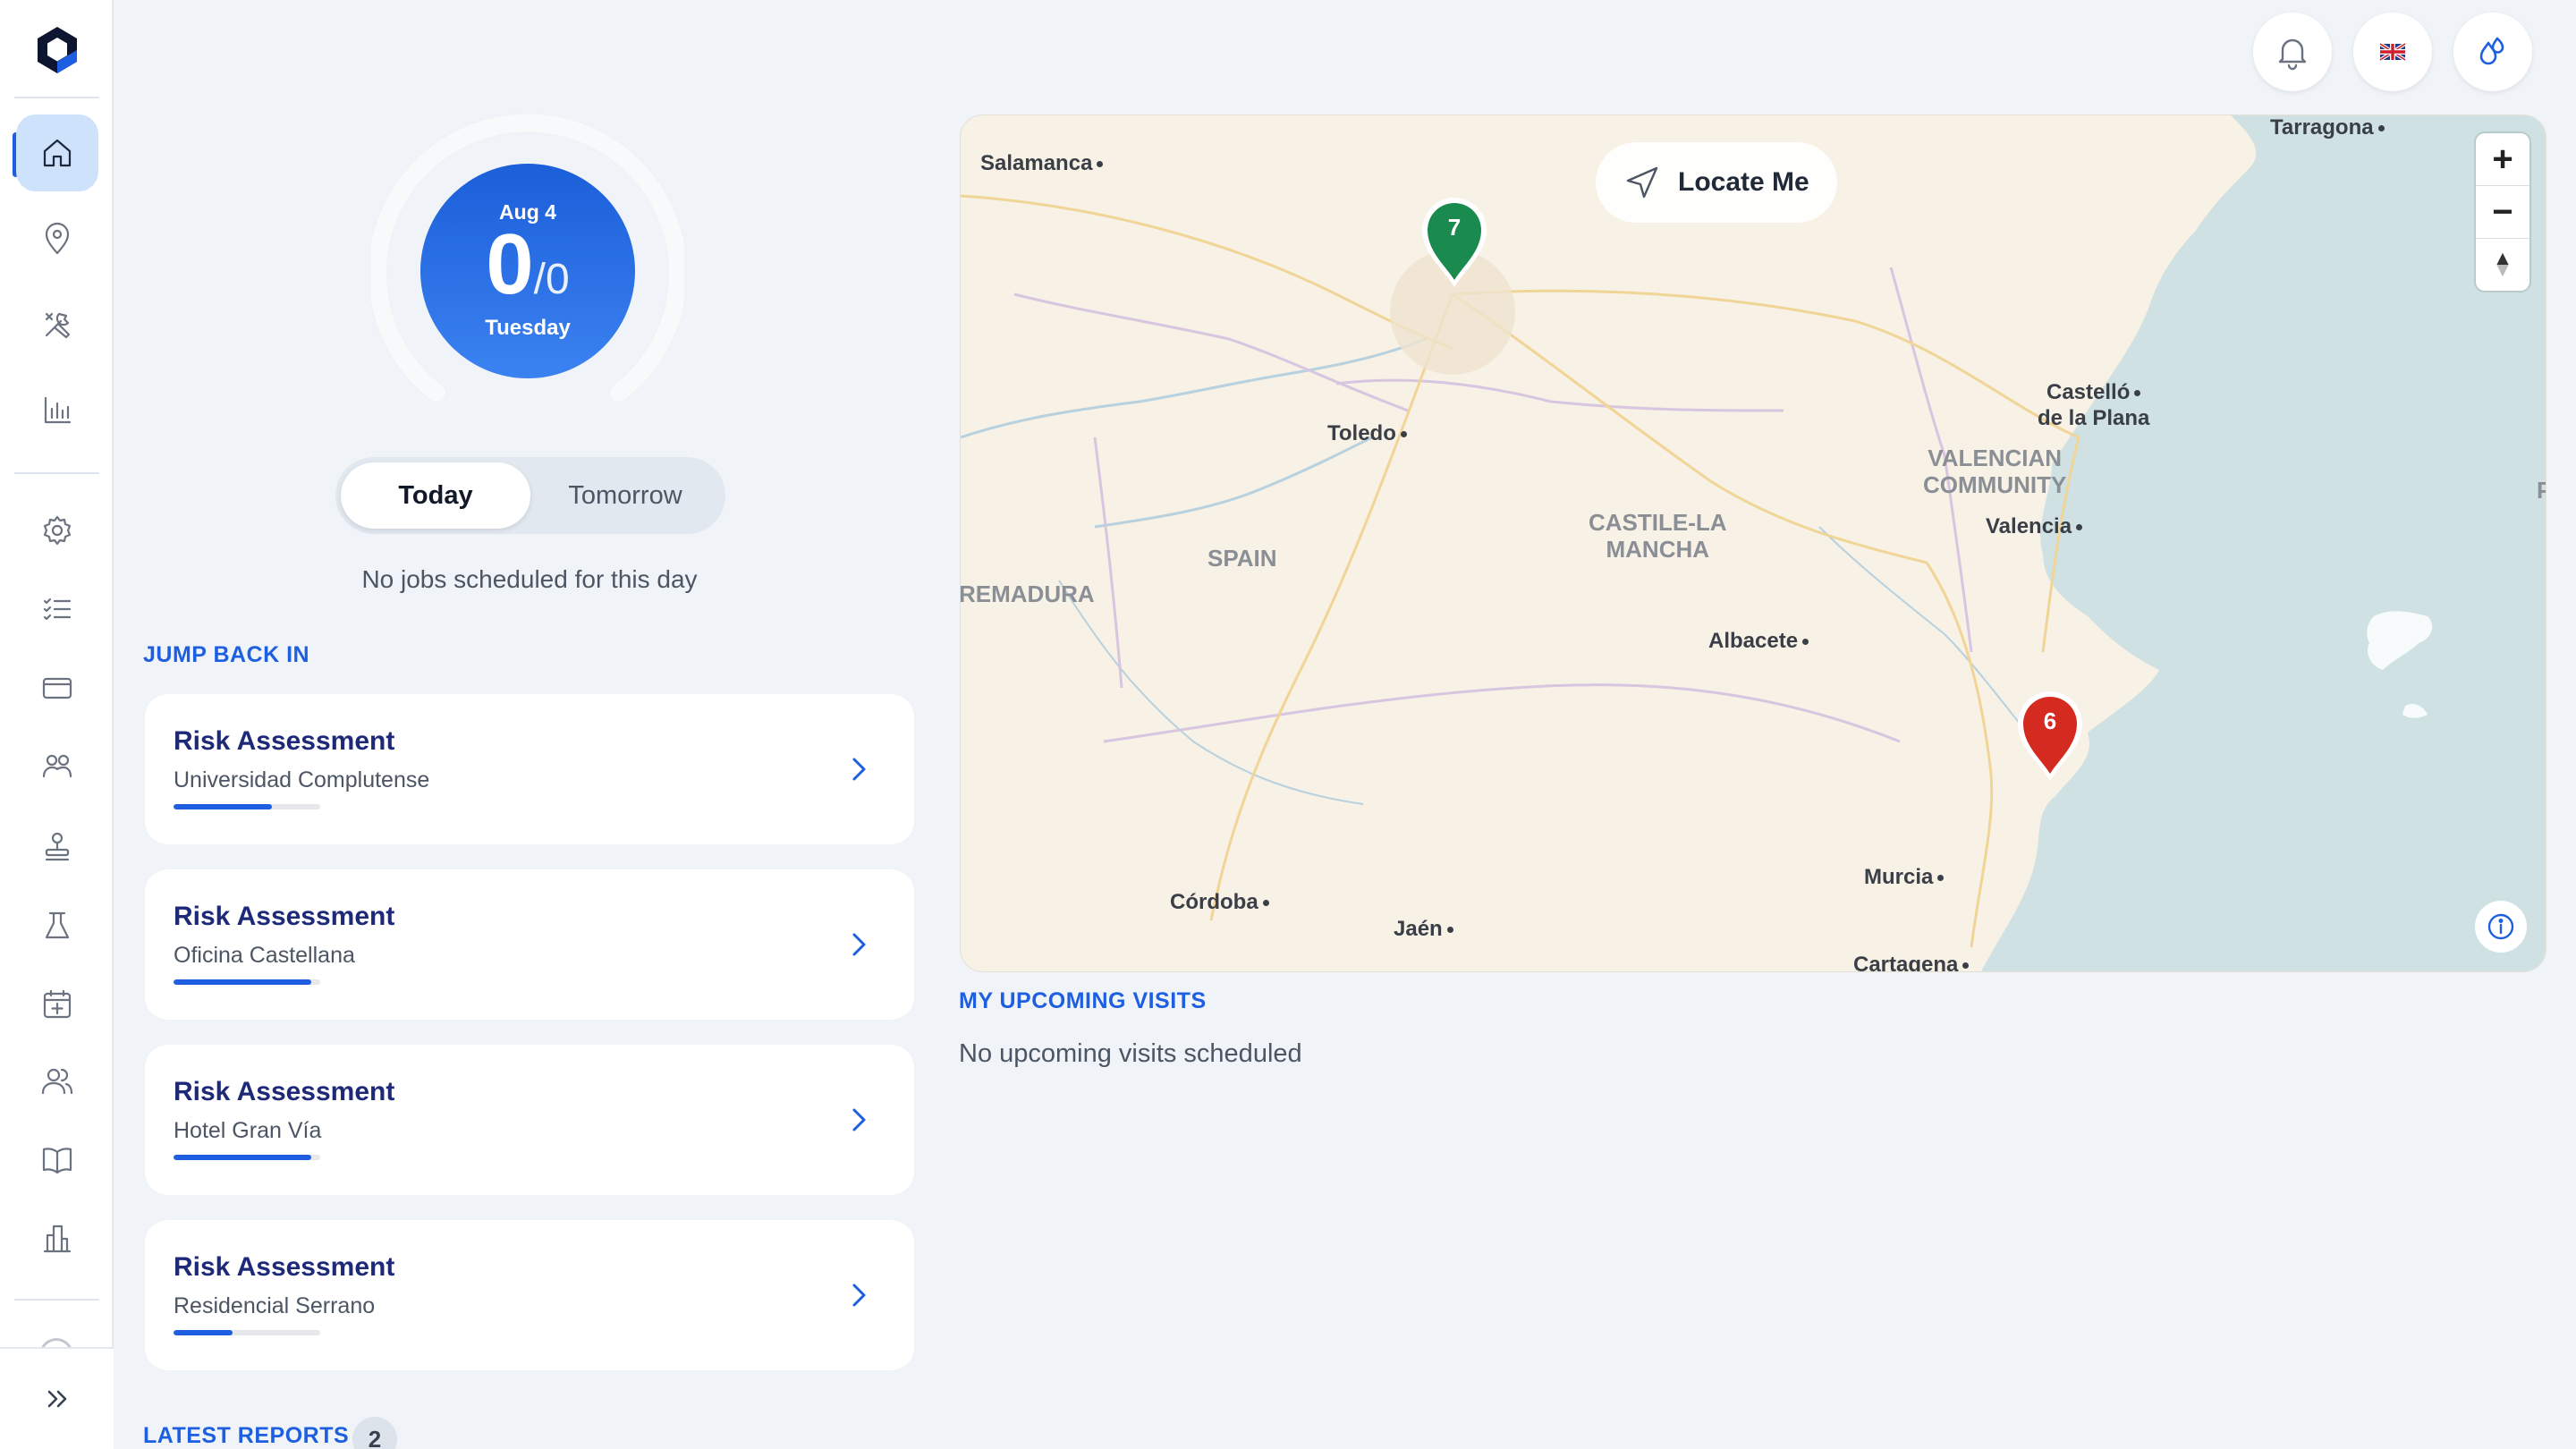 The width and height of the screenshot is (2576, 1449). I want to click on sidebar-item-calendar, so click(57, 1004).